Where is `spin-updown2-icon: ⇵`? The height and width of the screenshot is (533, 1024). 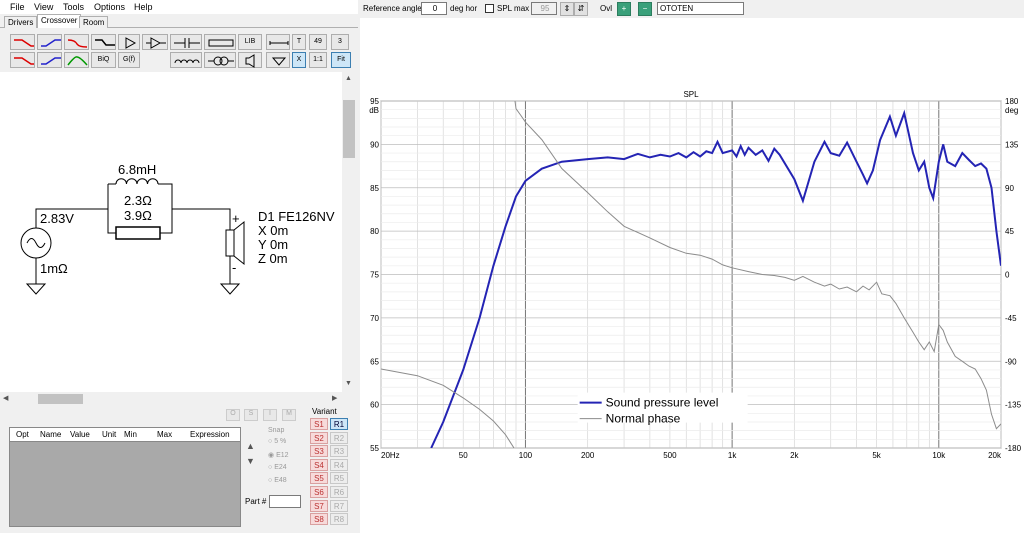
spin-updown2-icon: ⇵ is located at coordinates (581, 9).